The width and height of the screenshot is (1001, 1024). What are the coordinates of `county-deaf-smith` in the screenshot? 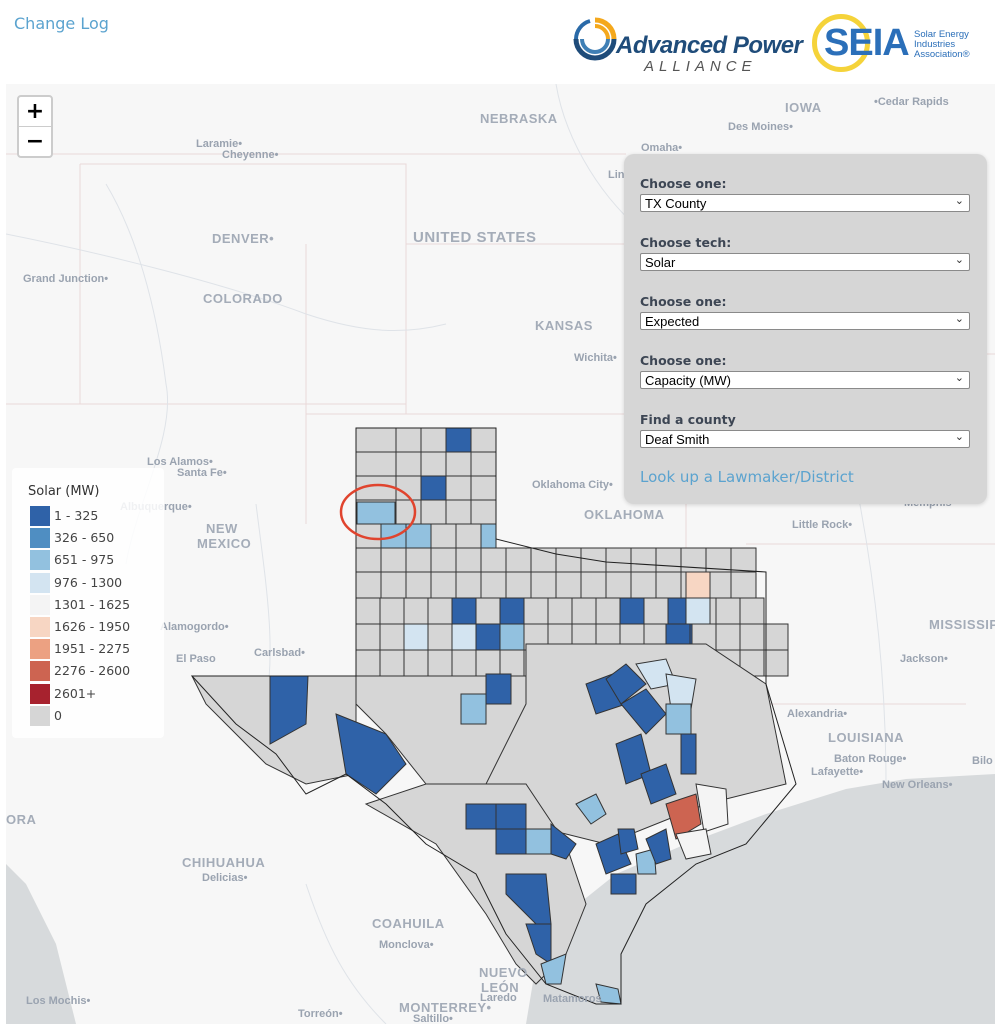 It's located at (376, 513).